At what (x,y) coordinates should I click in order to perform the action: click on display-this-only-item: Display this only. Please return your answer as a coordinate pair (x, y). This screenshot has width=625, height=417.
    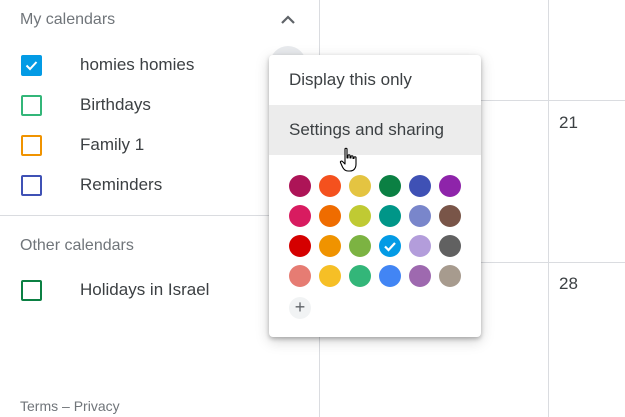
    Looking at the image, I should click on (375, 80).